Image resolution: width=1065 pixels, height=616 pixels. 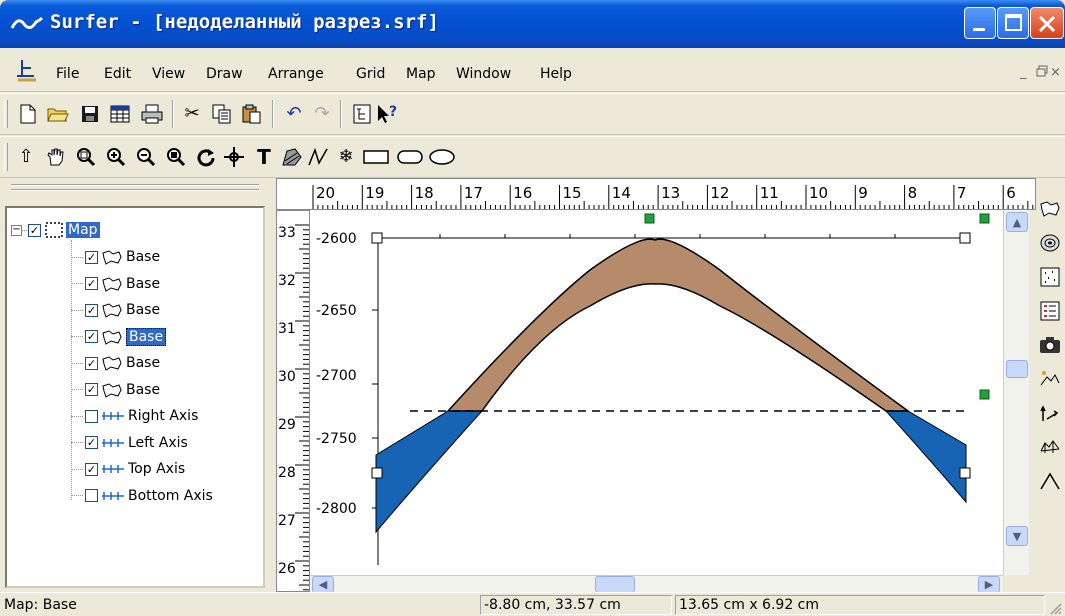 What do you see at coordinates (1050, 345) in the screenshot?
I see `image-map-icon` at bounding box center [1050, 345].